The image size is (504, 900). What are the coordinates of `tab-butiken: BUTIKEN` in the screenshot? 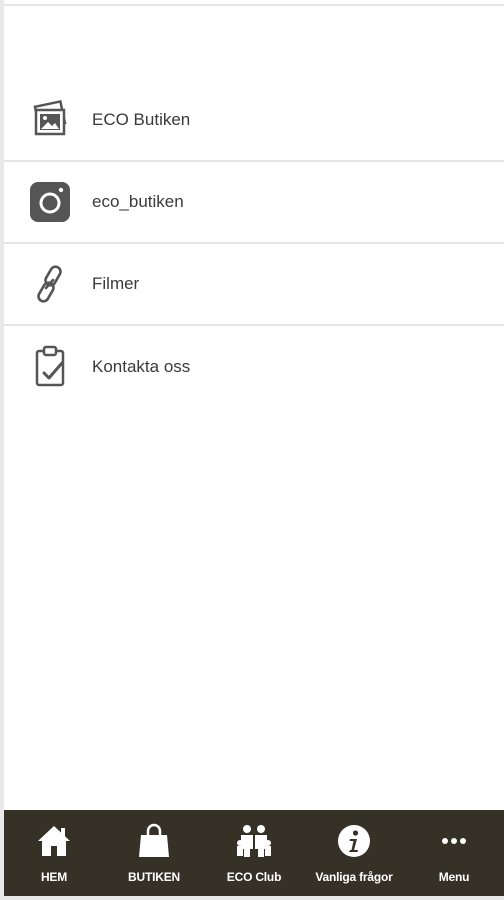 It's located at (154, 853).